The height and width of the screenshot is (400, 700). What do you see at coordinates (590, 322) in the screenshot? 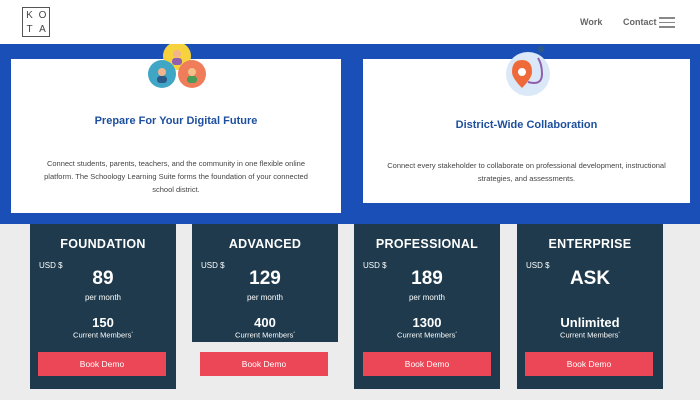
I see `plan-members: Unlimited` at bounding box center [590, 322].